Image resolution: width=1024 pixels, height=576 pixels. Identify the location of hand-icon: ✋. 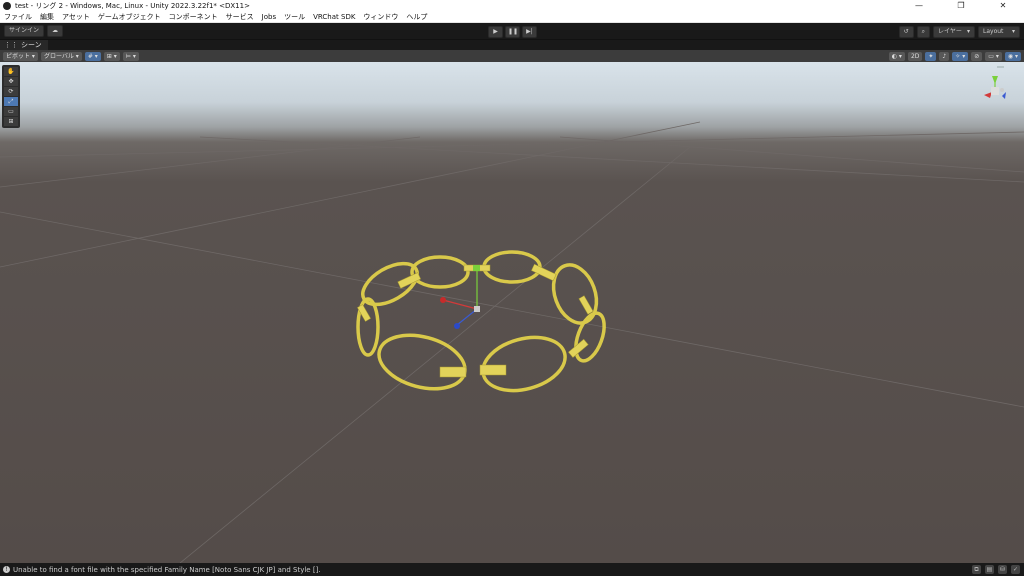
(11, 71).